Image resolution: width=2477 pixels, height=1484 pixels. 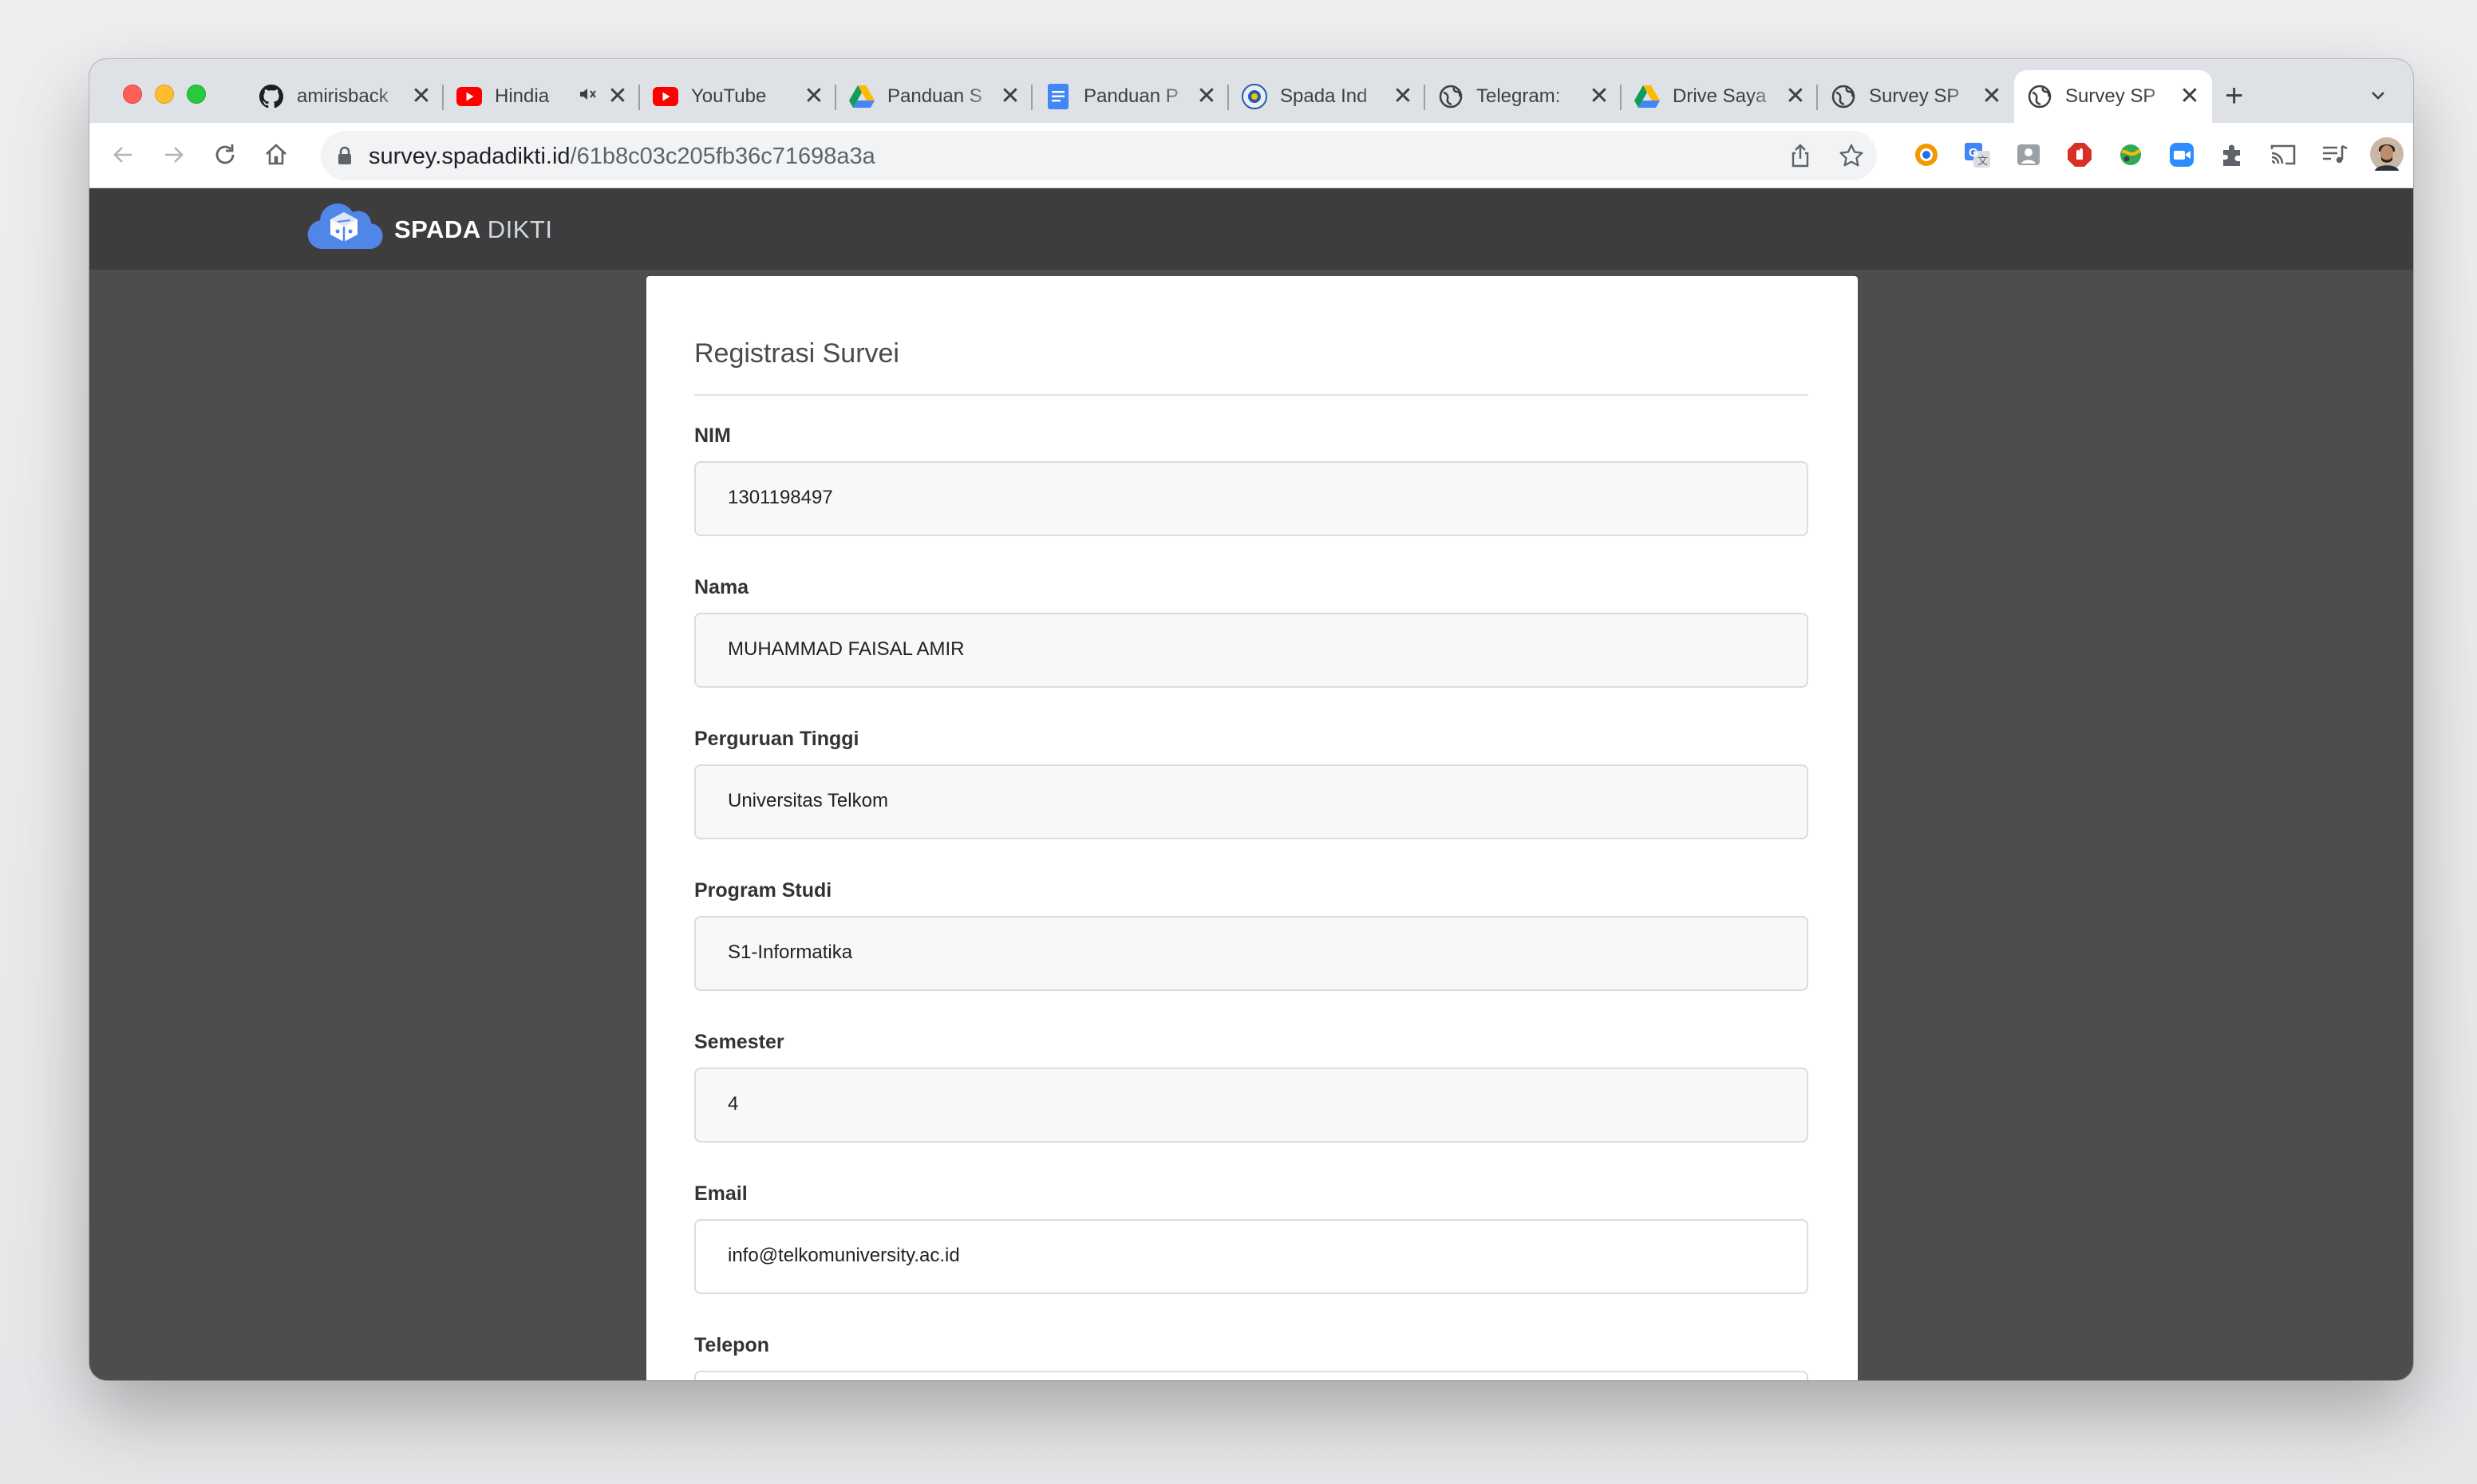 I want to click on reload-button, so click(x=225, y=155).